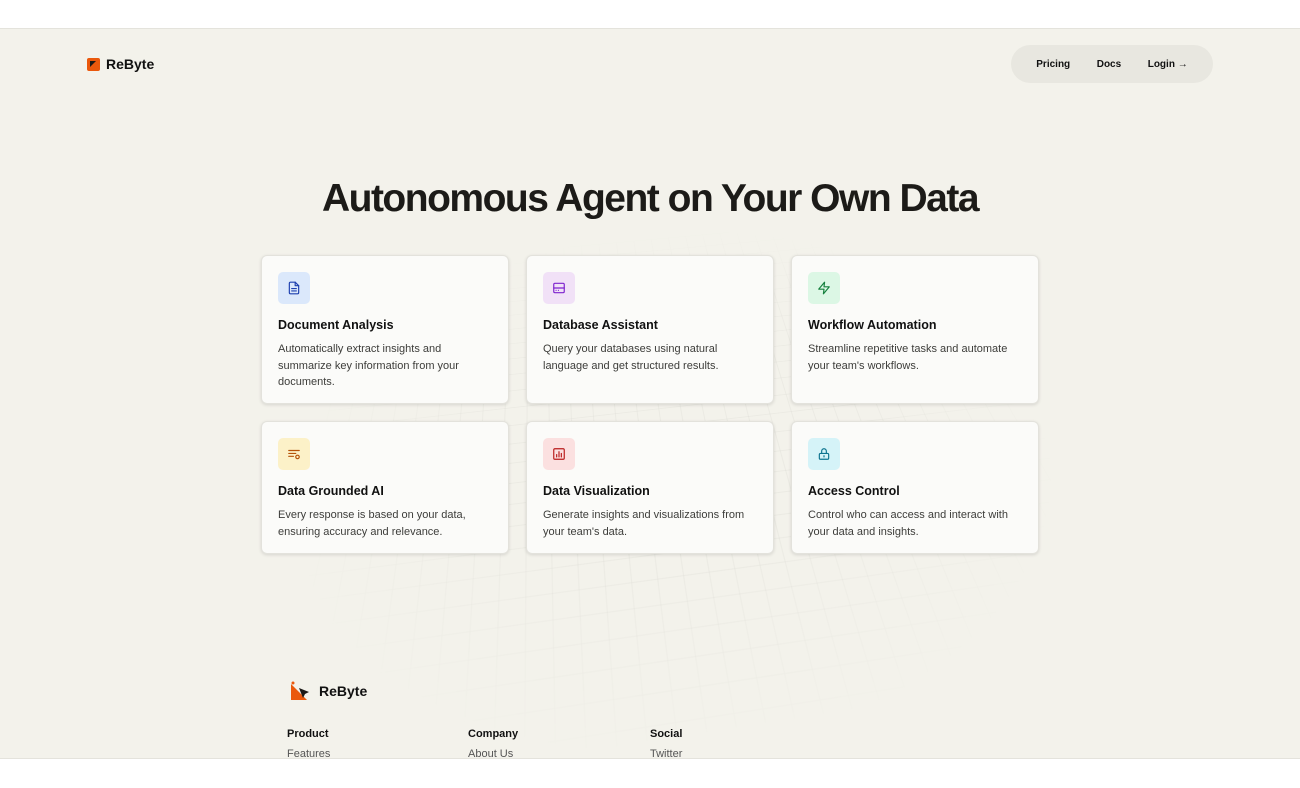 Image resolution: width=1300 pixels, height=788 pixels. Describe the element at coordinates (596, 491) in the screenshot. I see `feature-title: Data Visualization` at that location.